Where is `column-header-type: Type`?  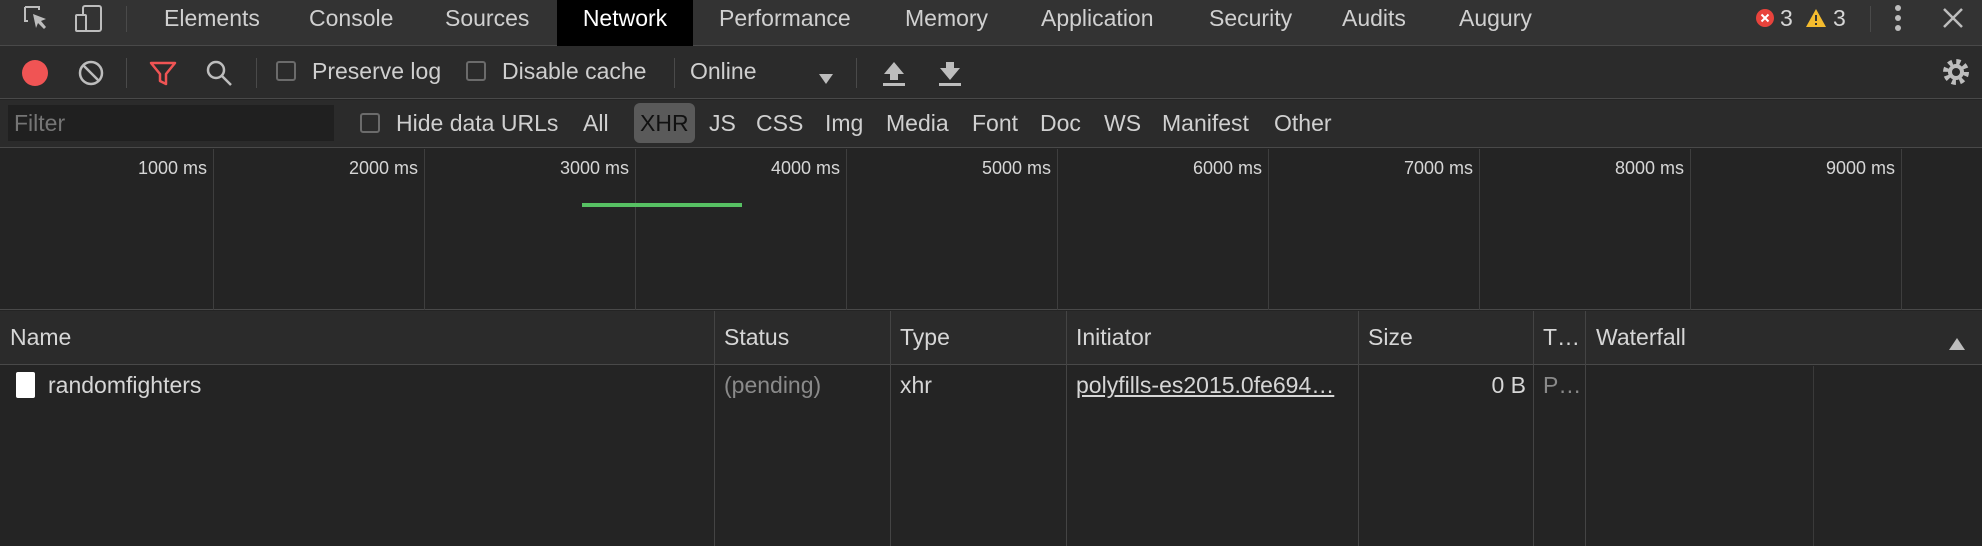
column-header-type: Type is located at coordinates (925, 337).